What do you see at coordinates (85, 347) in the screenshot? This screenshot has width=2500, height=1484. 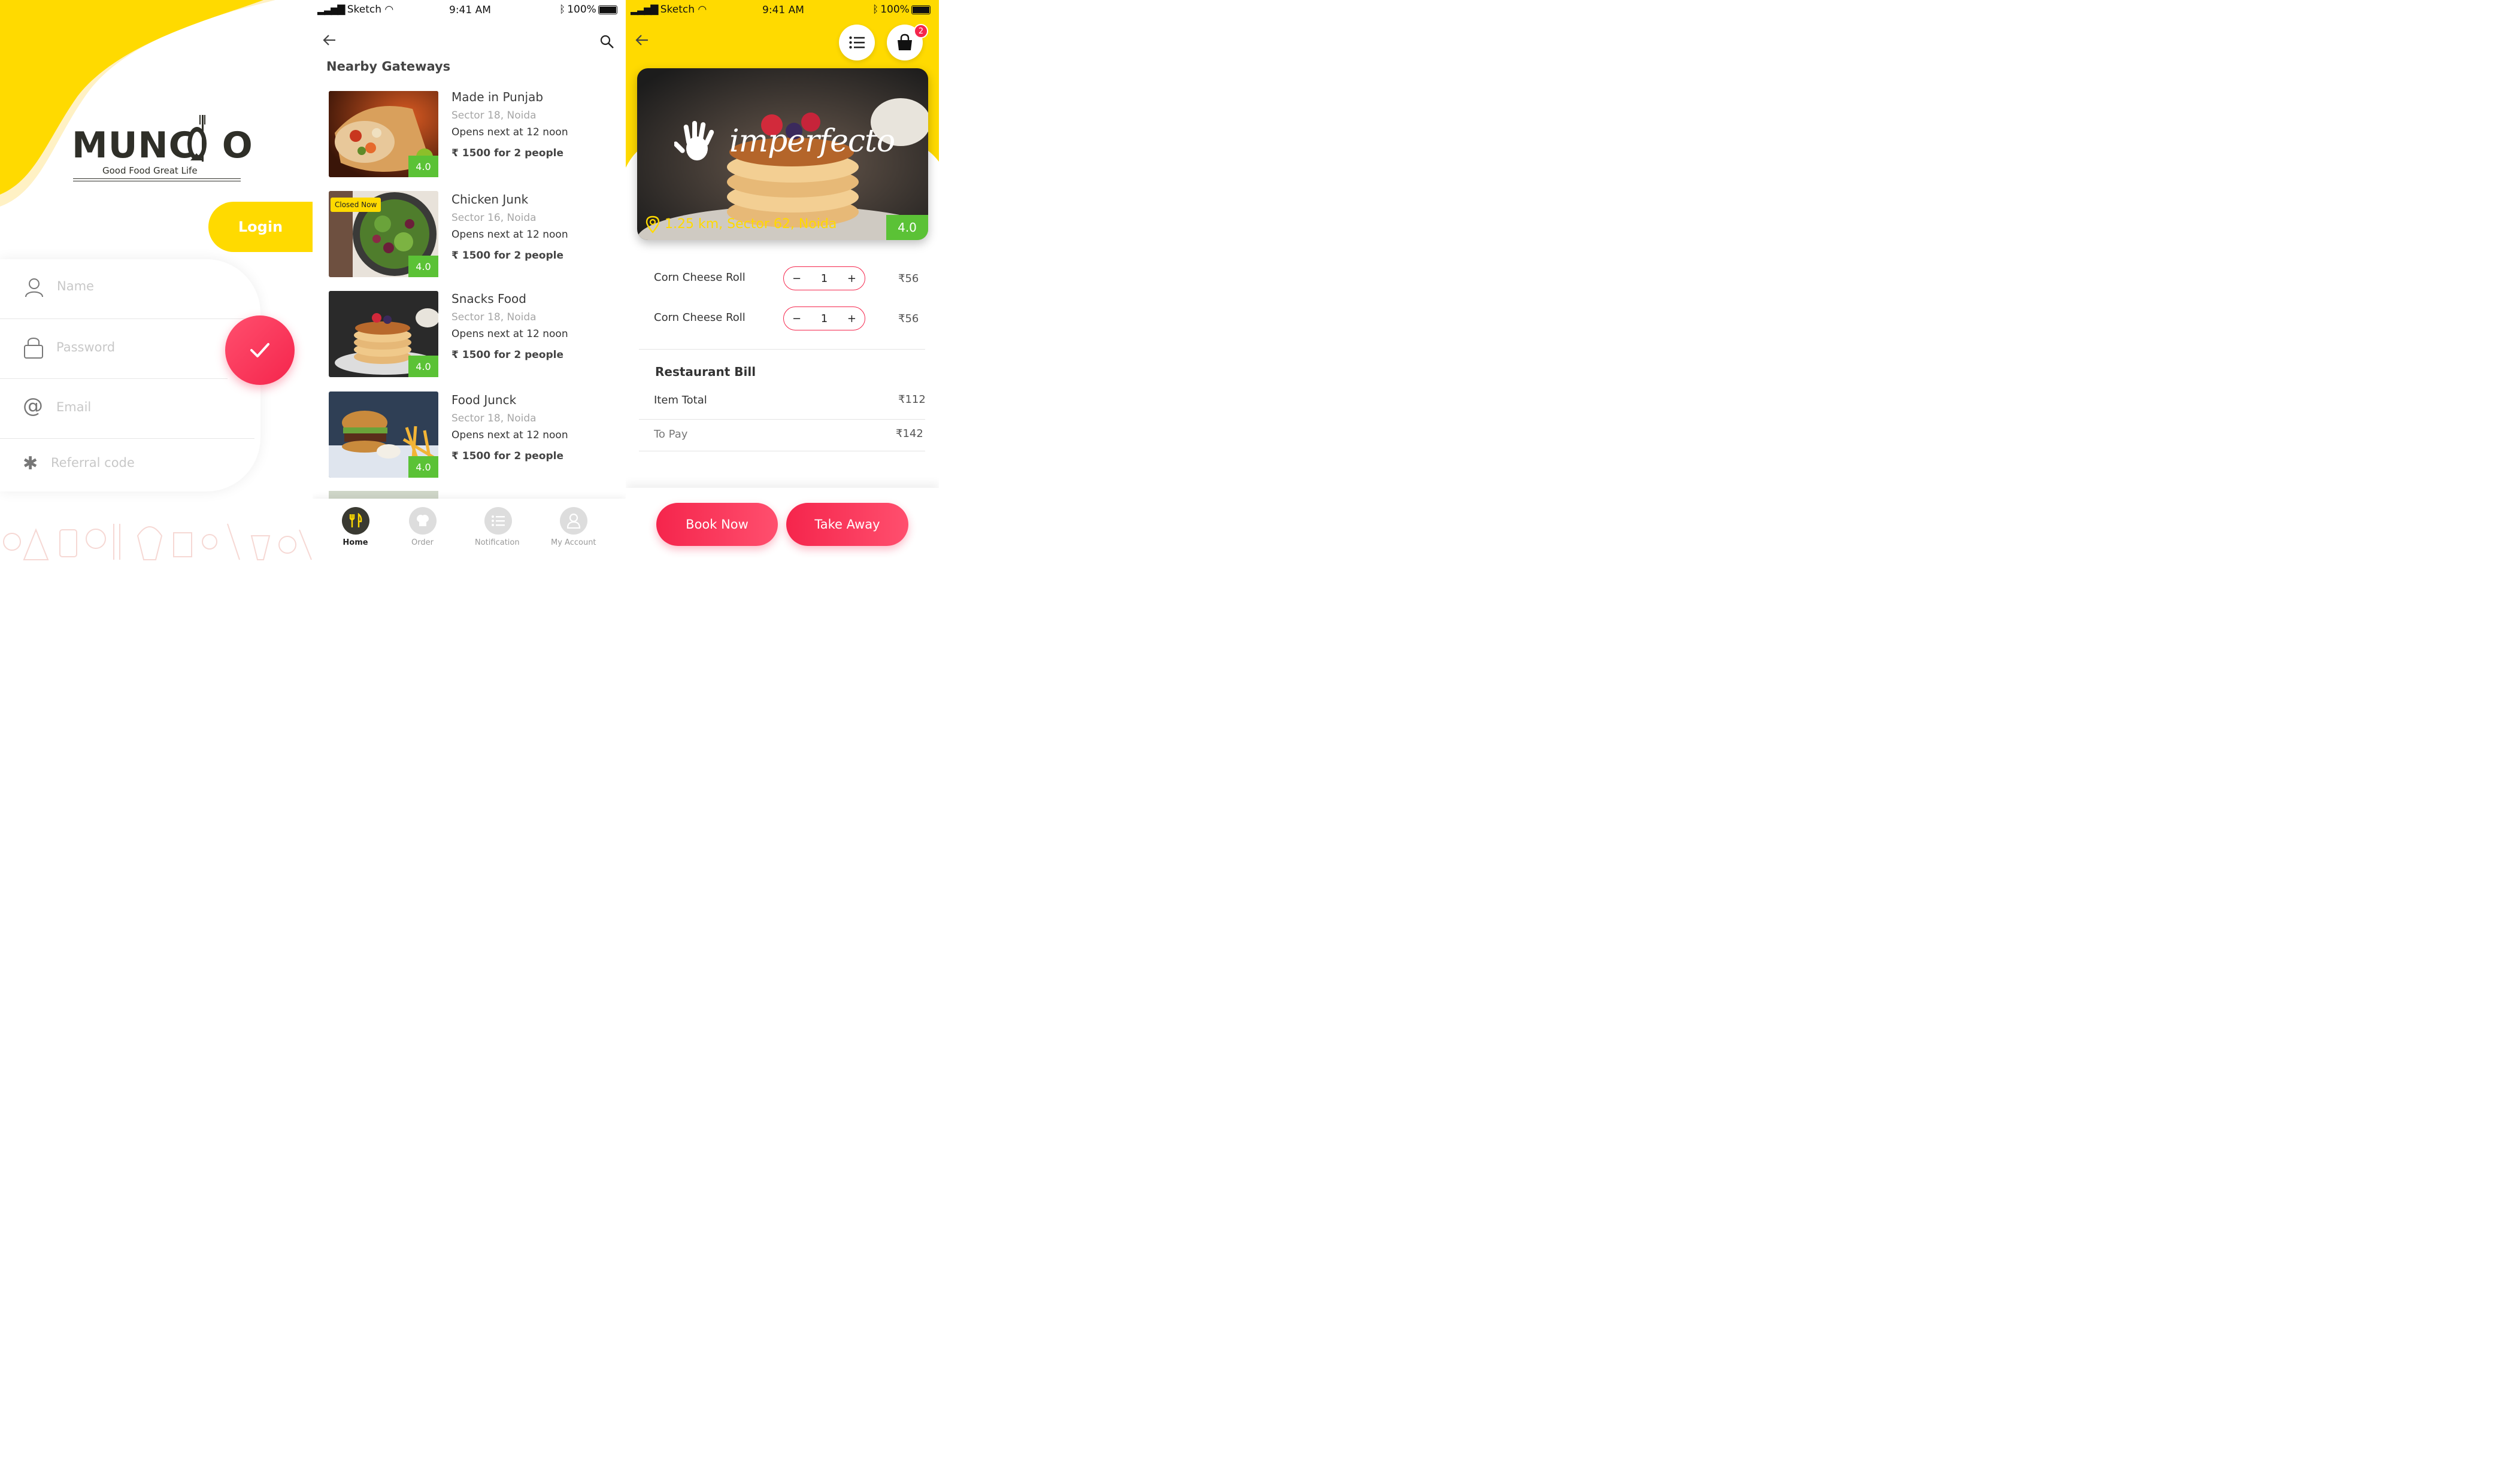 I see `password-field: Password` at bounding box center [85, 347].